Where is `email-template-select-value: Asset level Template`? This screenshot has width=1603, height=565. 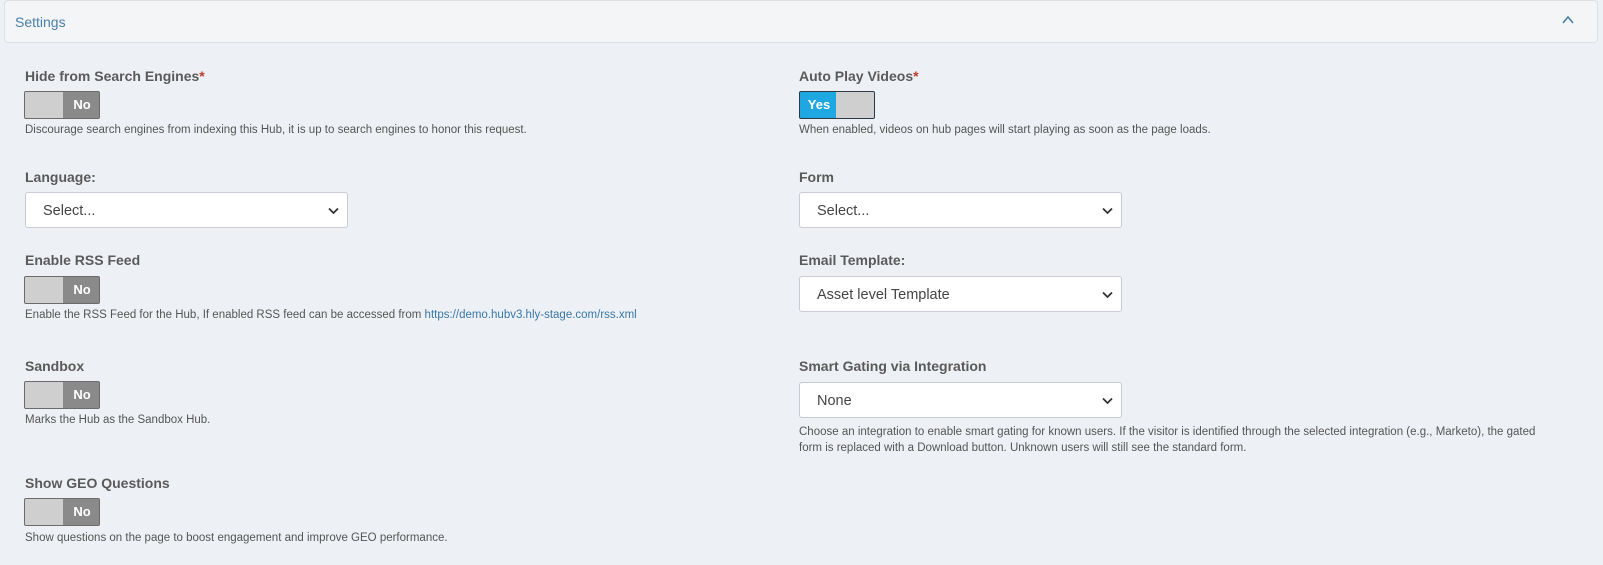 email-template-select-value: Asset level Template is located at coordinates (883, 295).